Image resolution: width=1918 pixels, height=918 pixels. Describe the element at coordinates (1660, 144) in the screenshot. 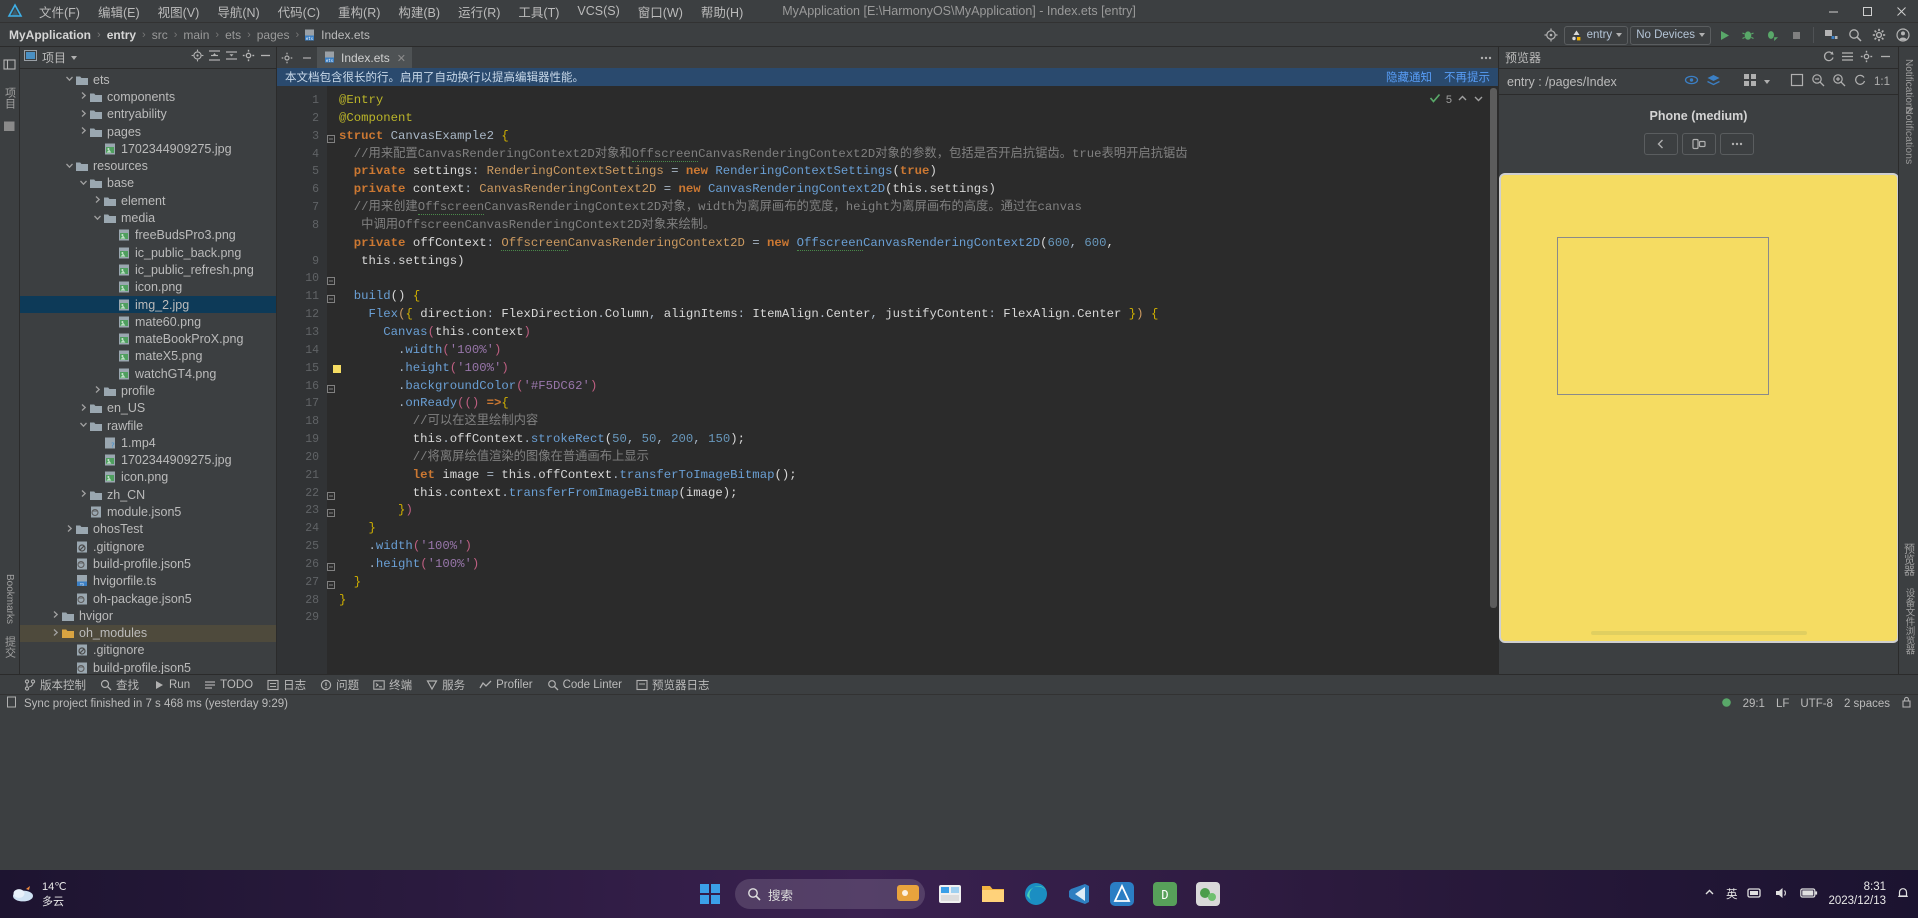

I see `previewer-back-button` at that location.